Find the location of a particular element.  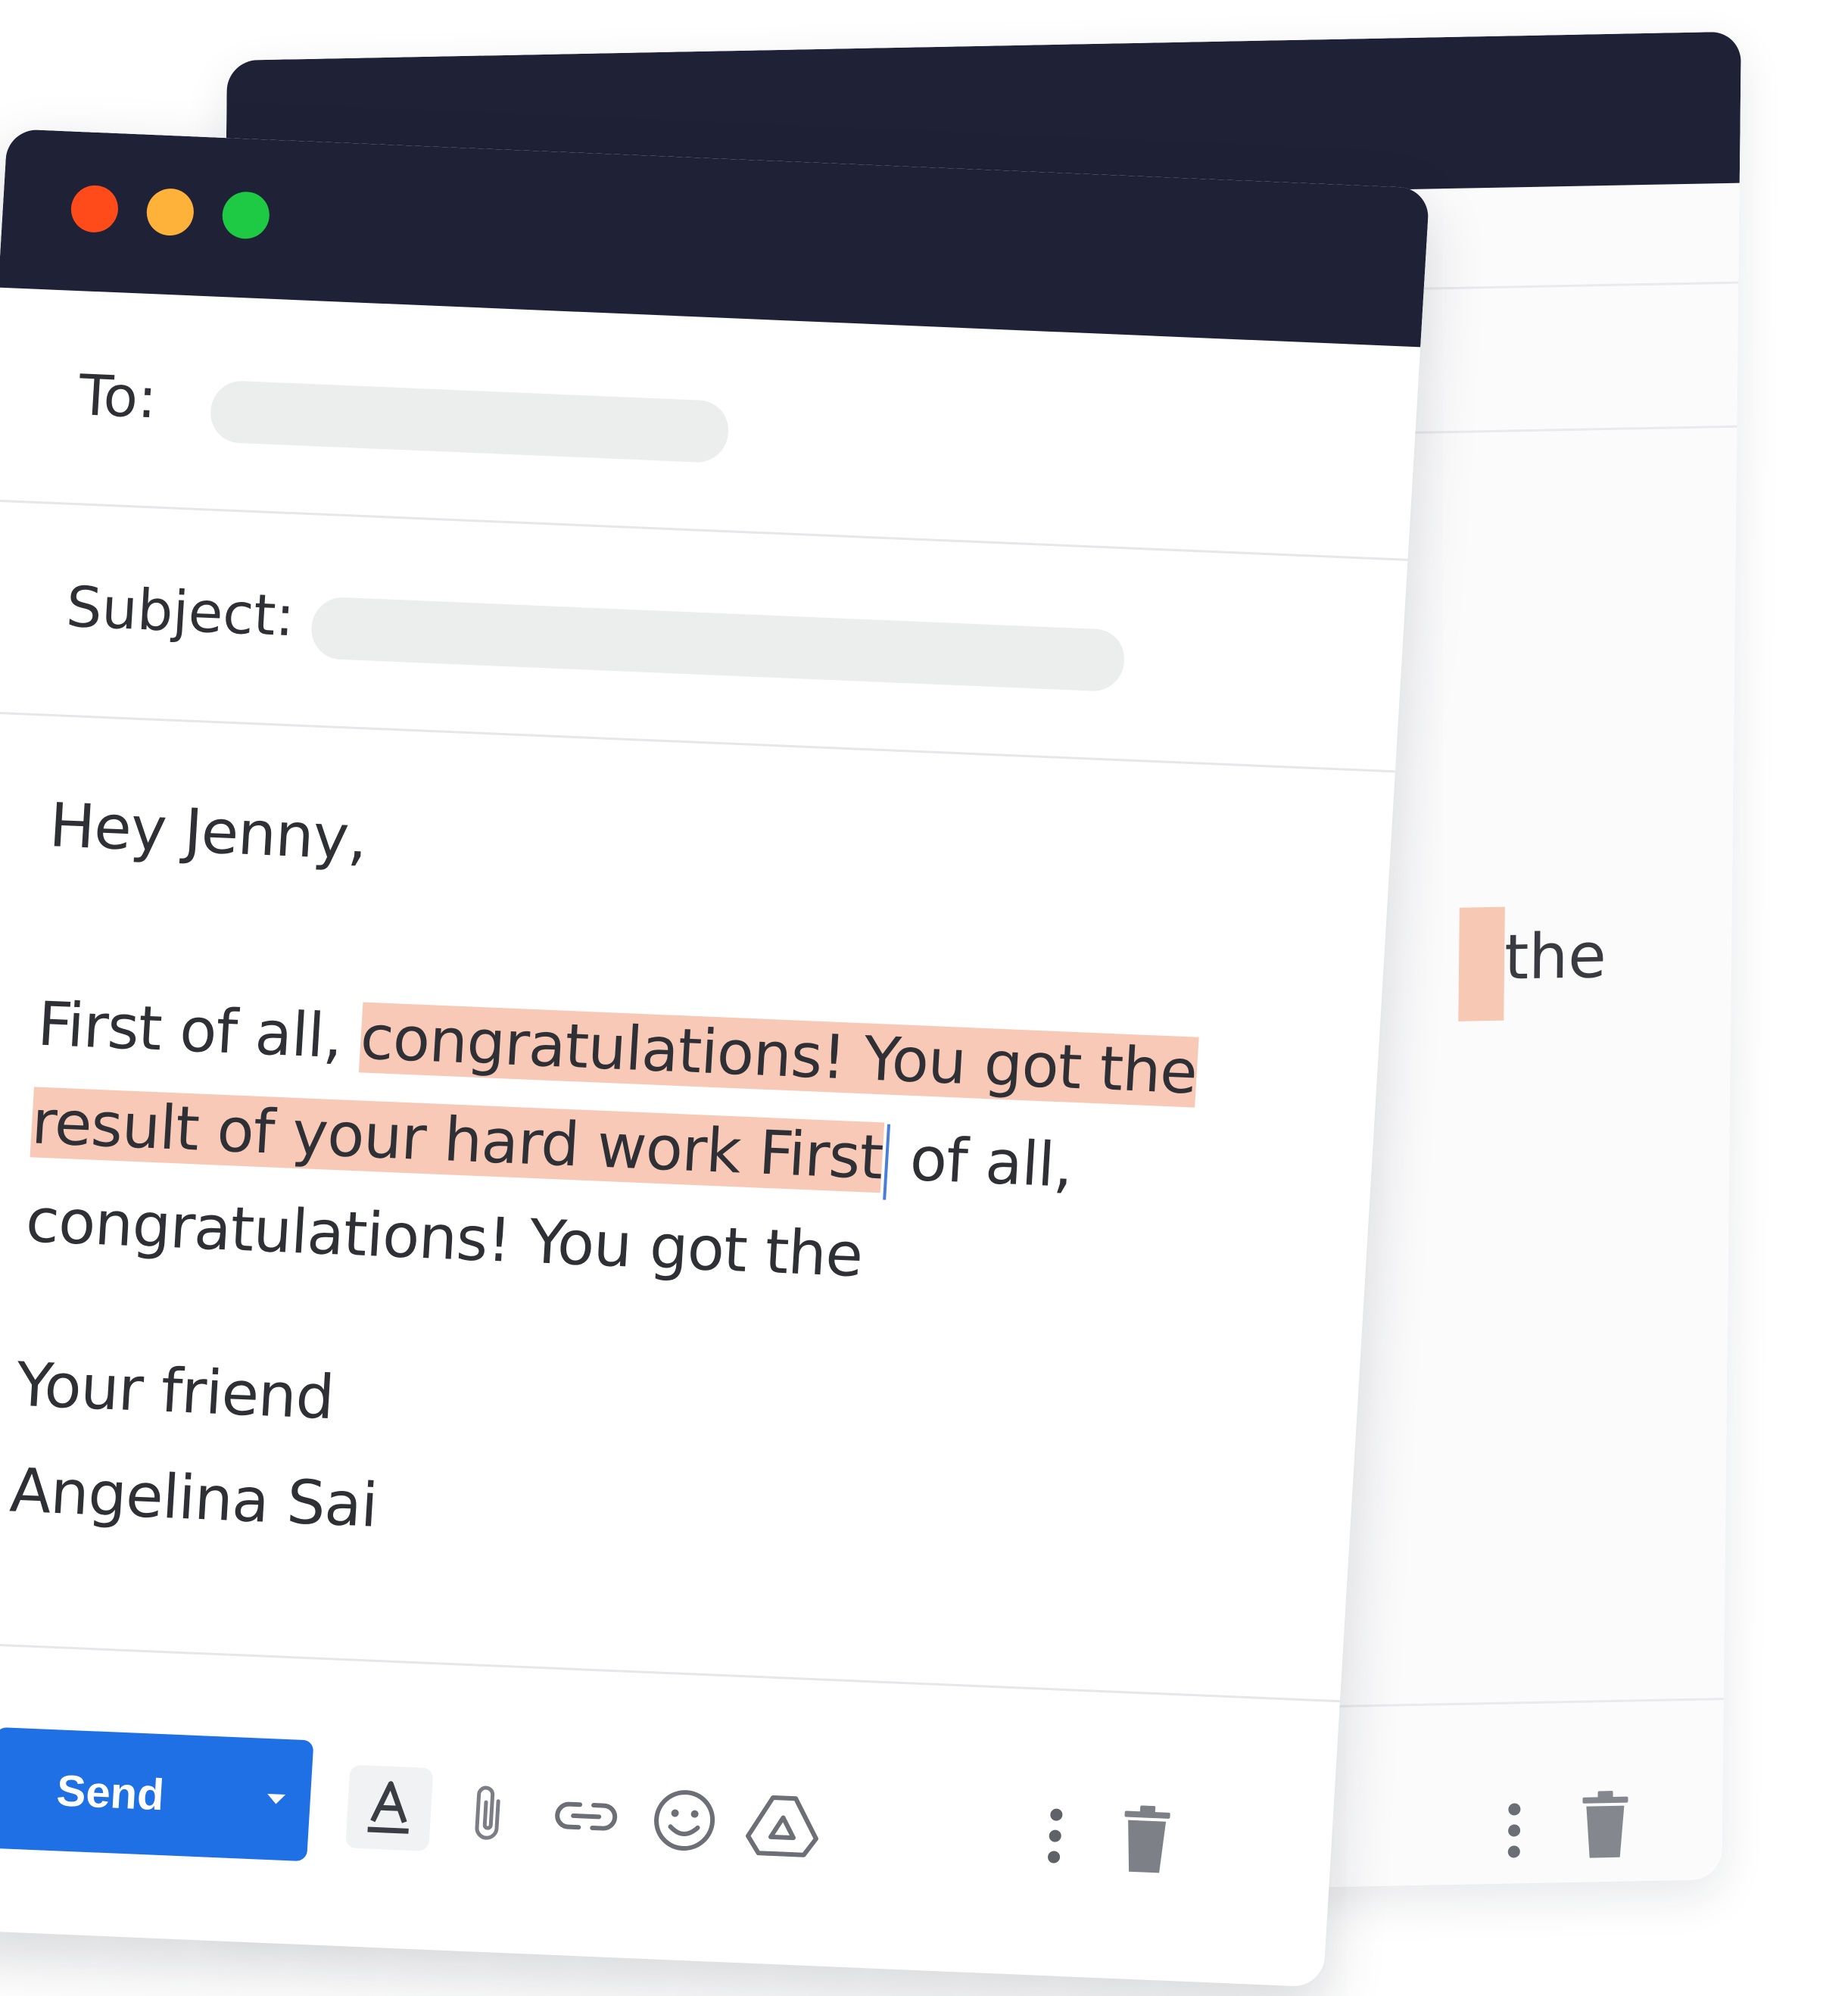

to-input is located at coordinates (469, 422).